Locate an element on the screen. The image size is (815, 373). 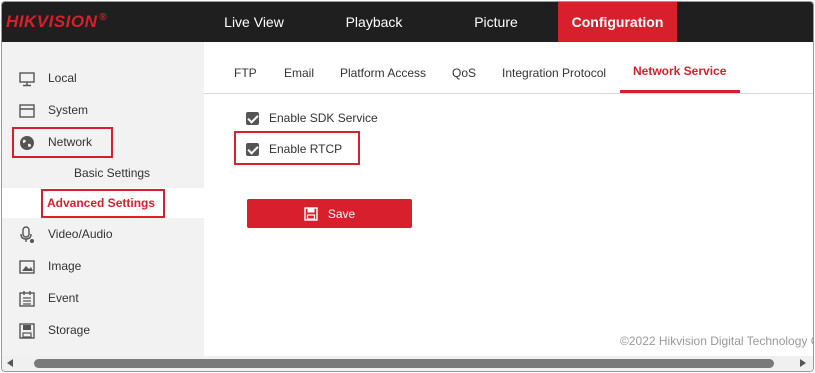
storage-disk-icon is located at coordinates (27, 331).